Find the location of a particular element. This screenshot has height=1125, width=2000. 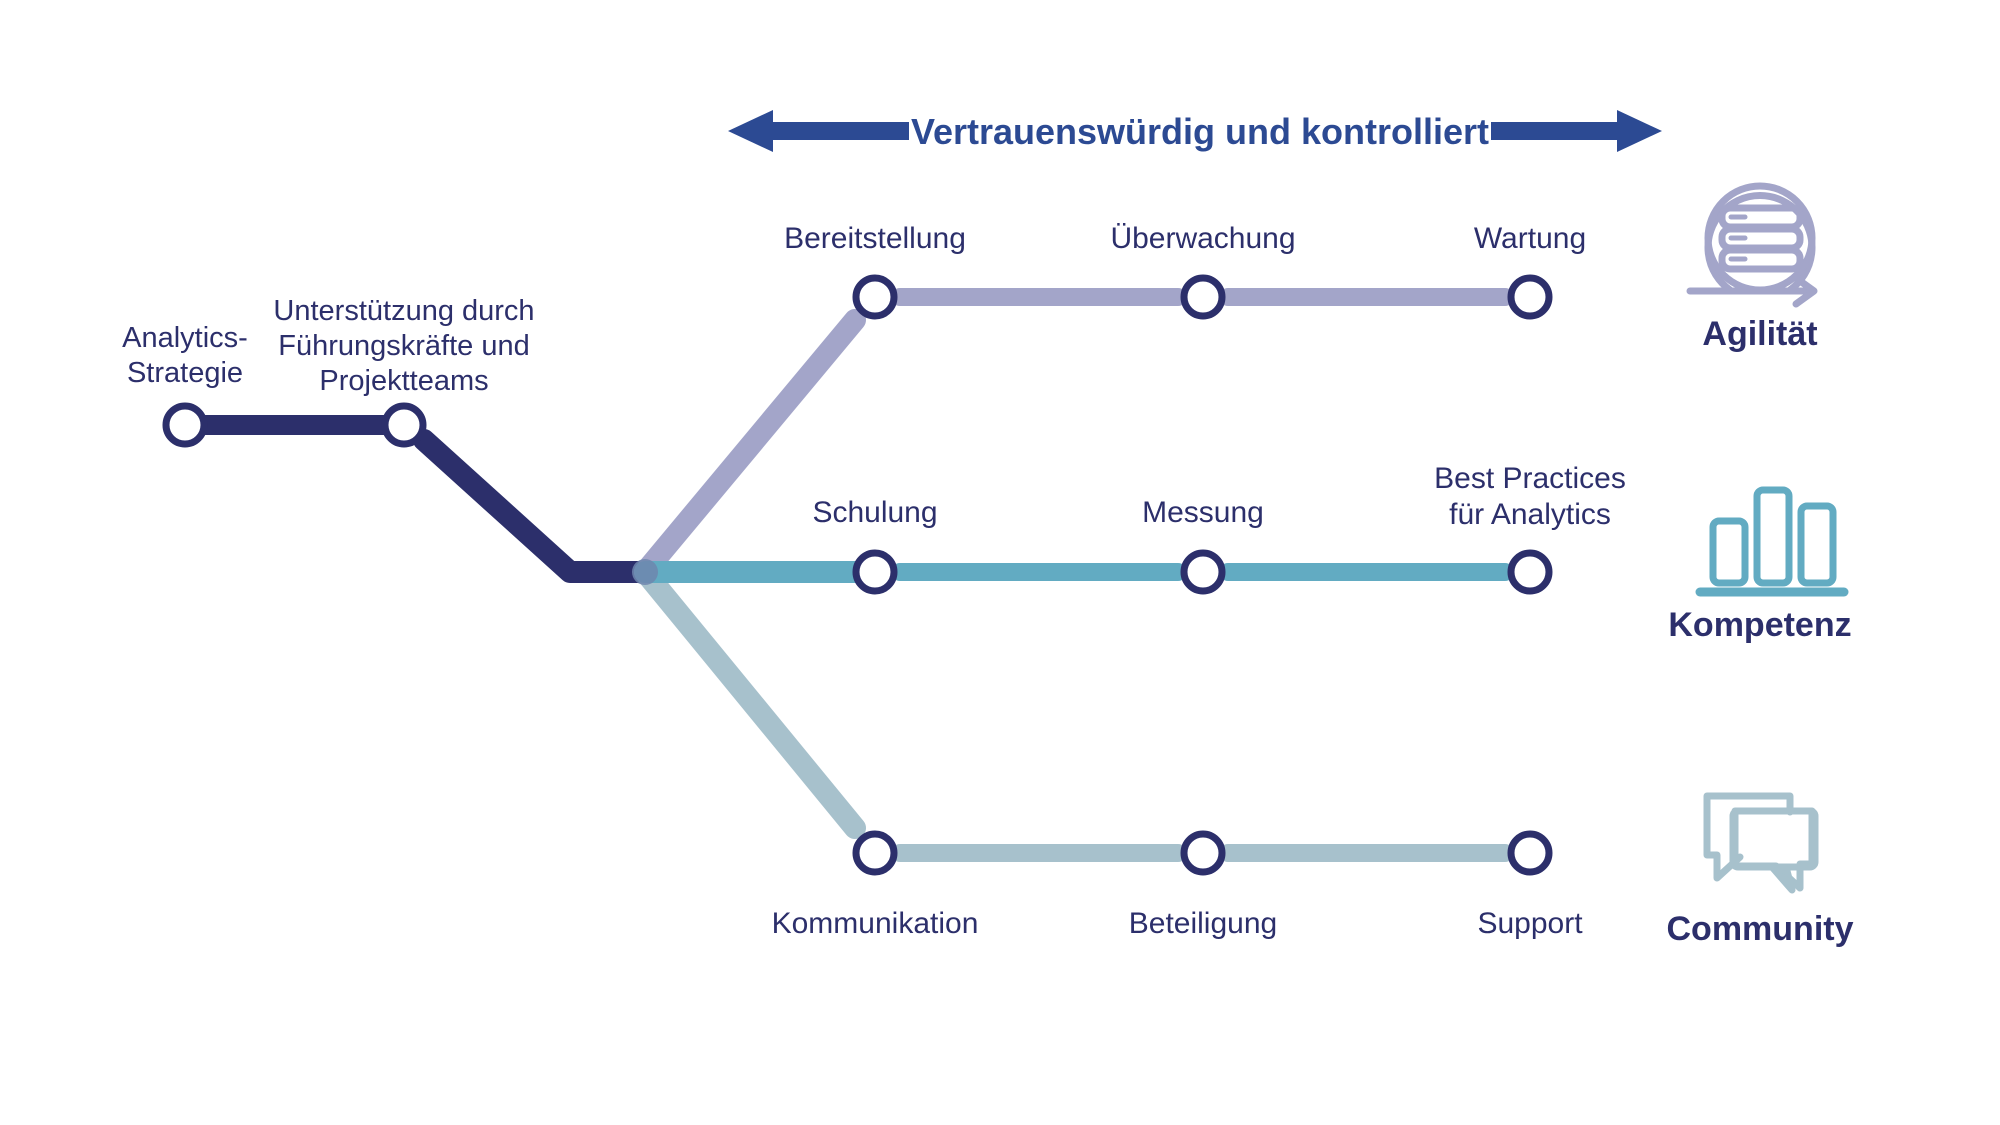

node-label-unterstuetzung-line2: Führungskräfte und is located at coordinates (403, 346).